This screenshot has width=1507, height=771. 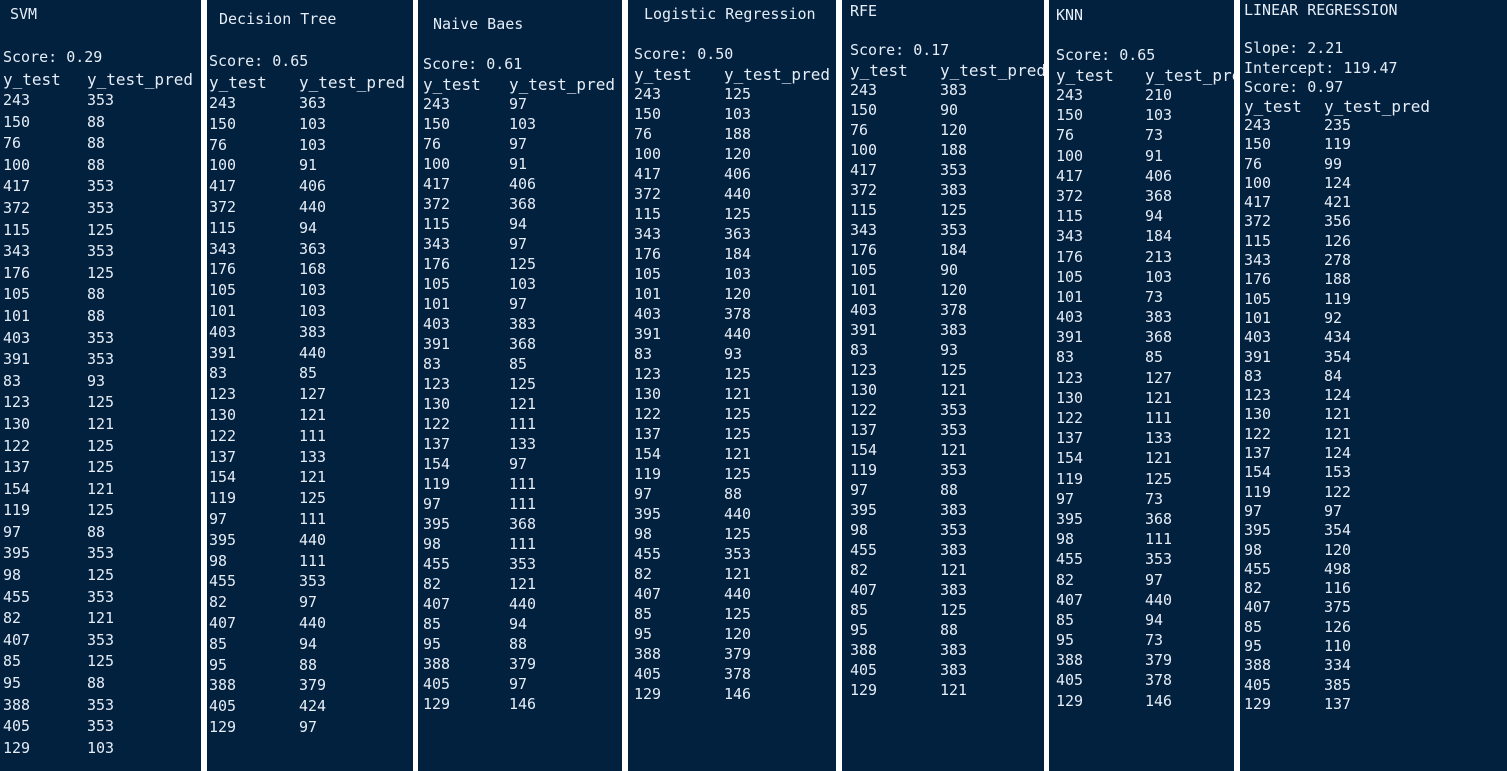 I want to click on cell-y-test: 391, so click(x=864, y=330).